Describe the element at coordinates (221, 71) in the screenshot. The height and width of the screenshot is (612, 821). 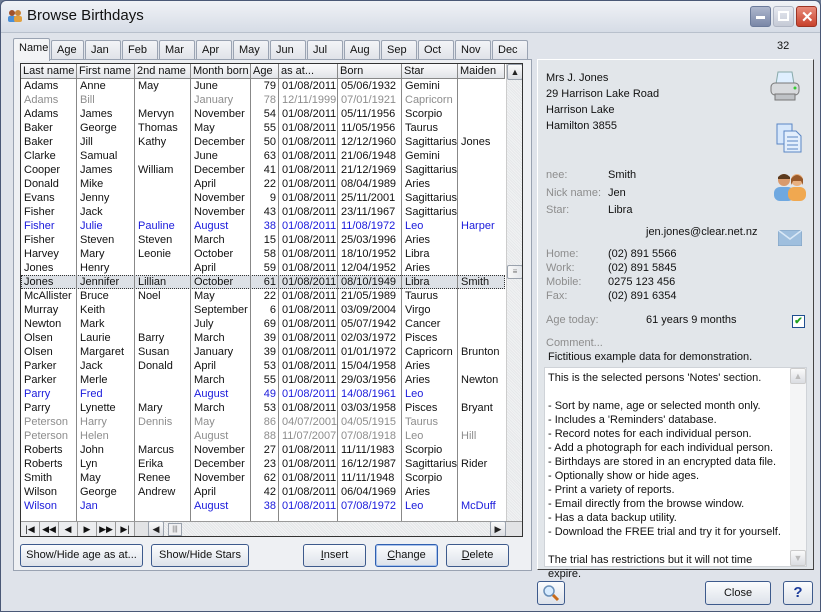
I see `column-header-month-born: Month born` at that location.